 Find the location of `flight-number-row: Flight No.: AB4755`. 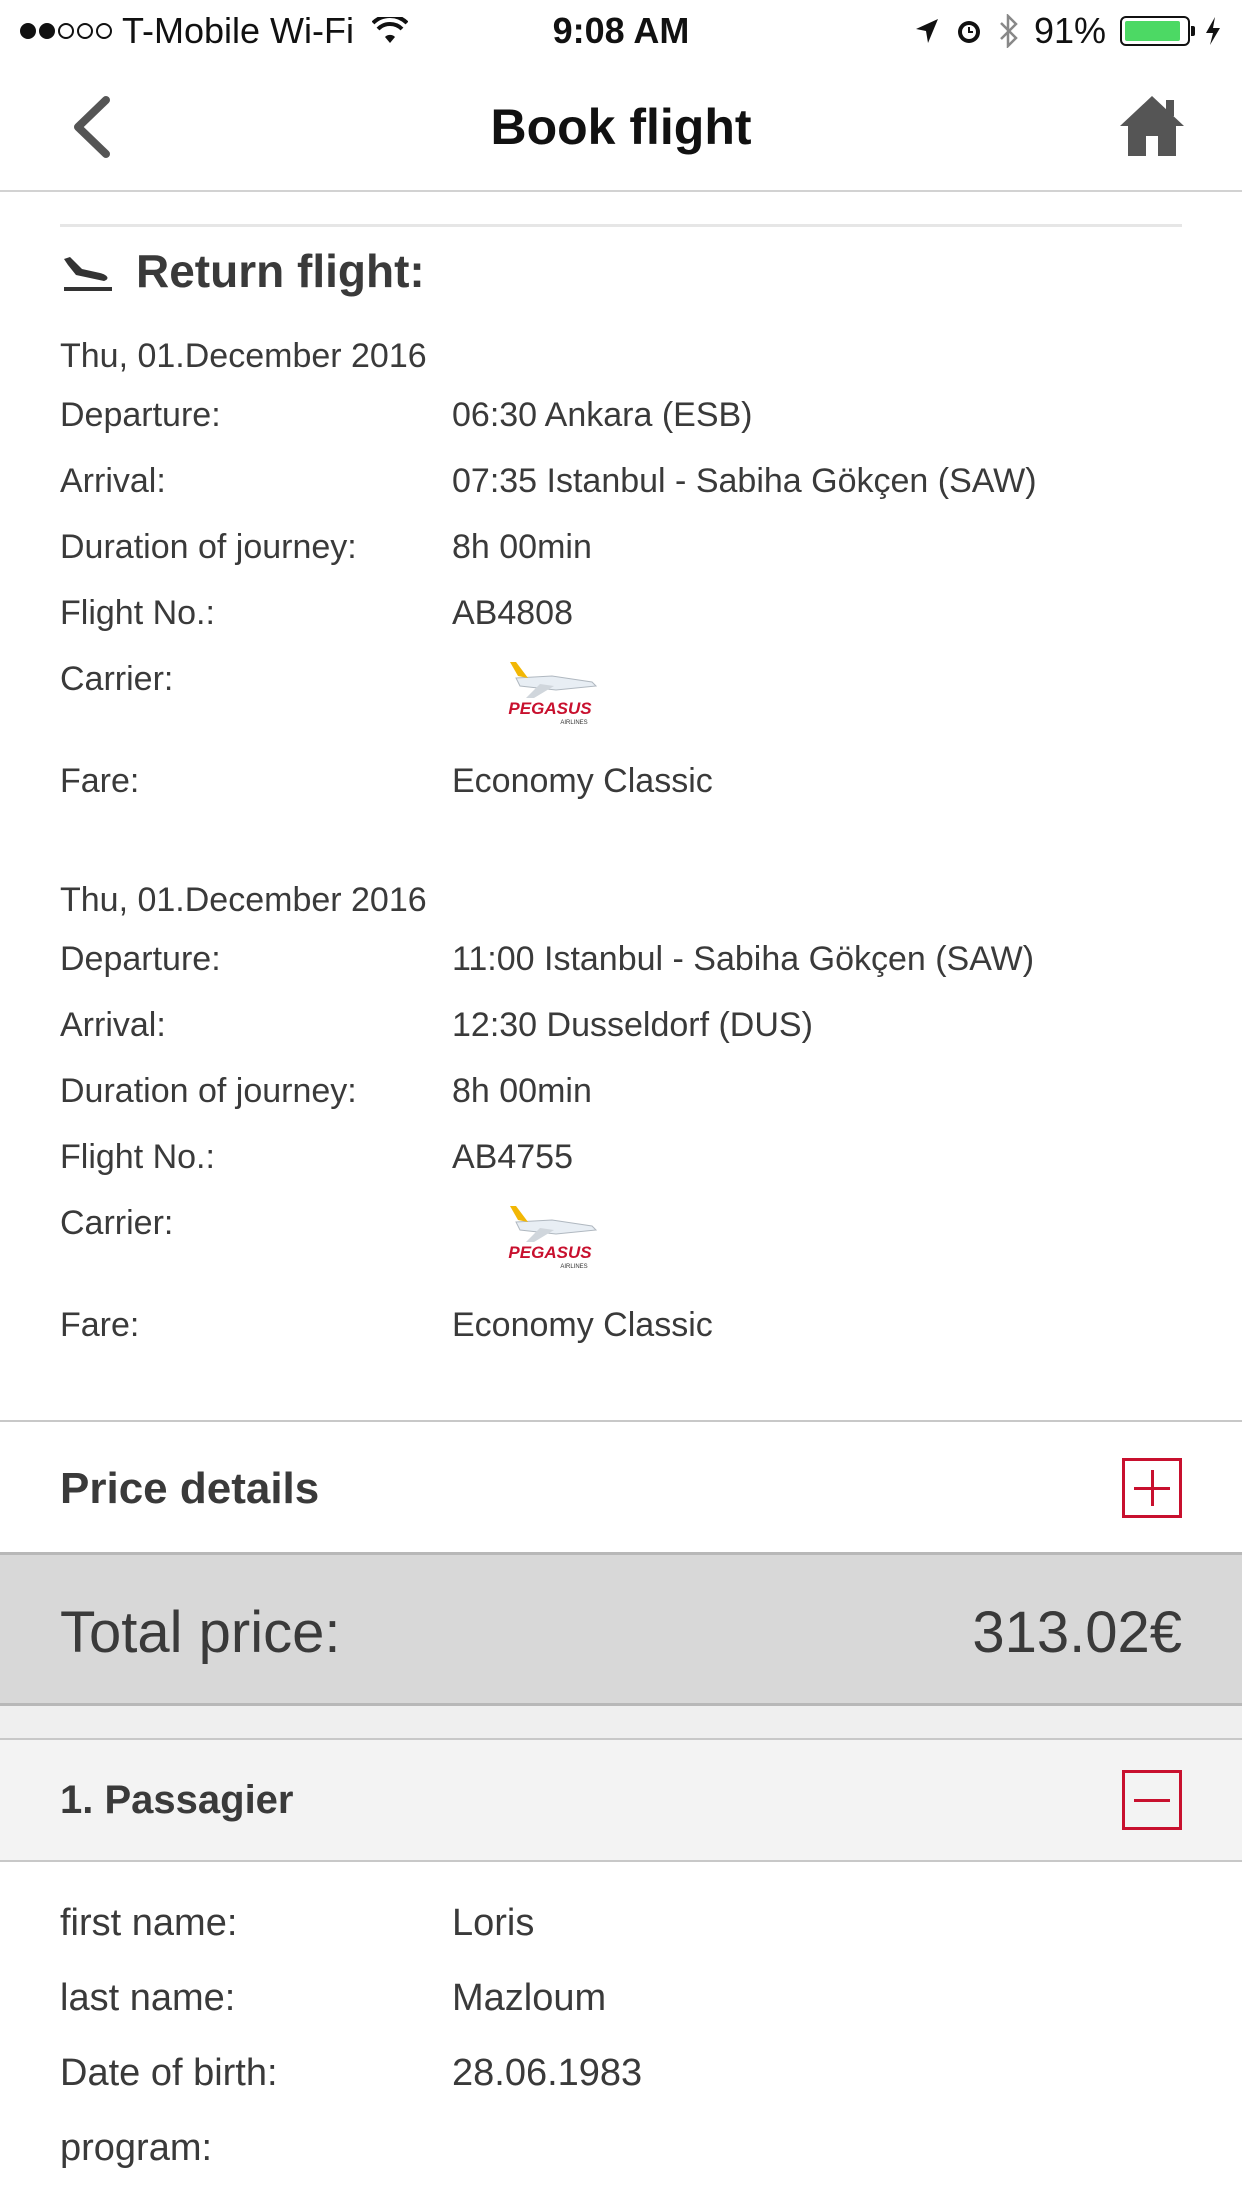

flight-number-row: Flight No.: AB4755 is located at coordinates (621, 1157).